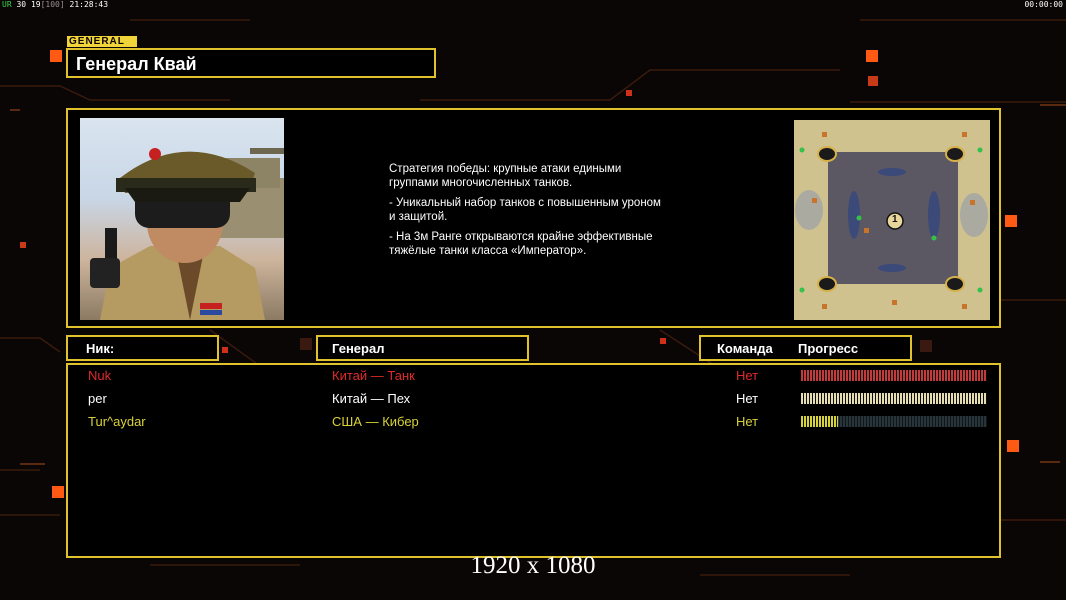 The height and width of the screenshot is (600, 1066). I want to click on general-portrait, so click(182, 219).